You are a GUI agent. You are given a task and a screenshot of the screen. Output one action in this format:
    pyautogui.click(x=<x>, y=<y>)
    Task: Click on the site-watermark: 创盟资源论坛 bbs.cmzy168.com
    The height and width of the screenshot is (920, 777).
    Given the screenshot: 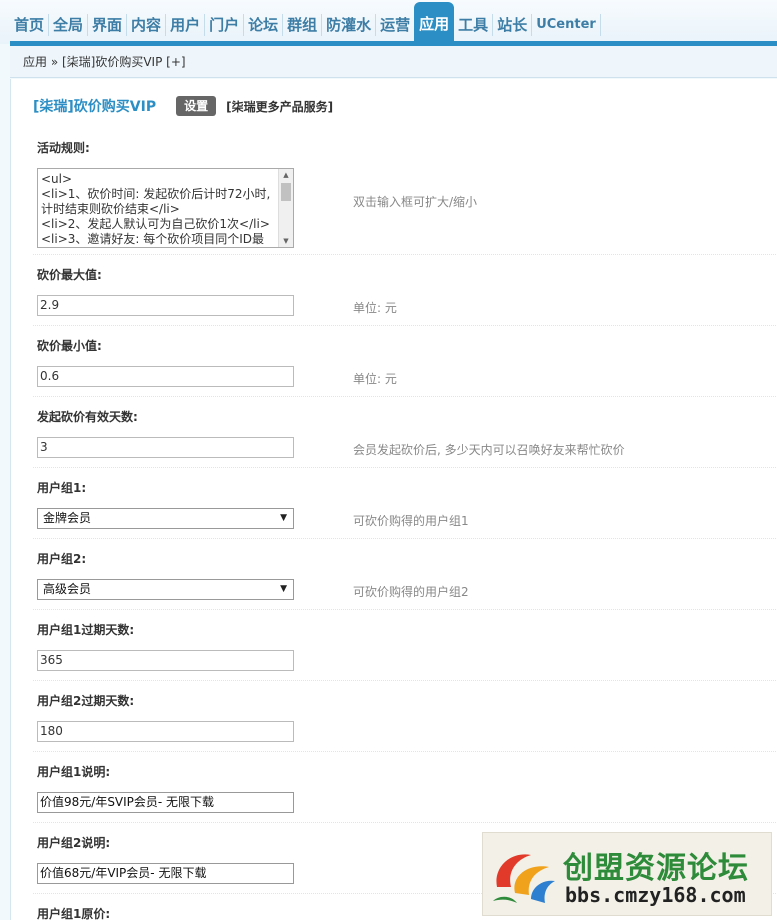 What is the action you would take?
    pyautogui.click(x=627, y=874)
    